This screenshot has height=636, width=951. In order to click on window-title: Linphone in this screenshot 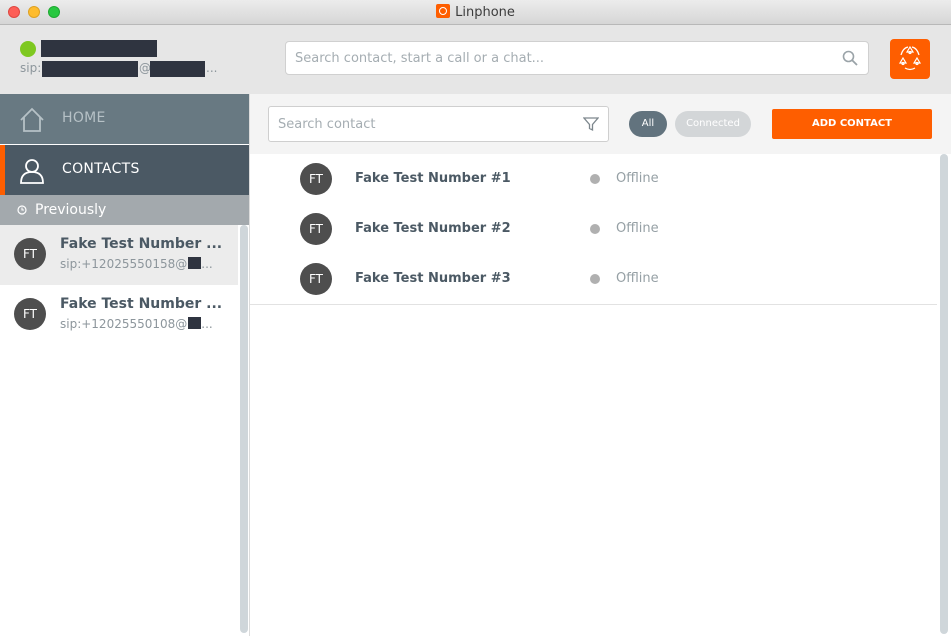, I will do `click(475, 12)`.